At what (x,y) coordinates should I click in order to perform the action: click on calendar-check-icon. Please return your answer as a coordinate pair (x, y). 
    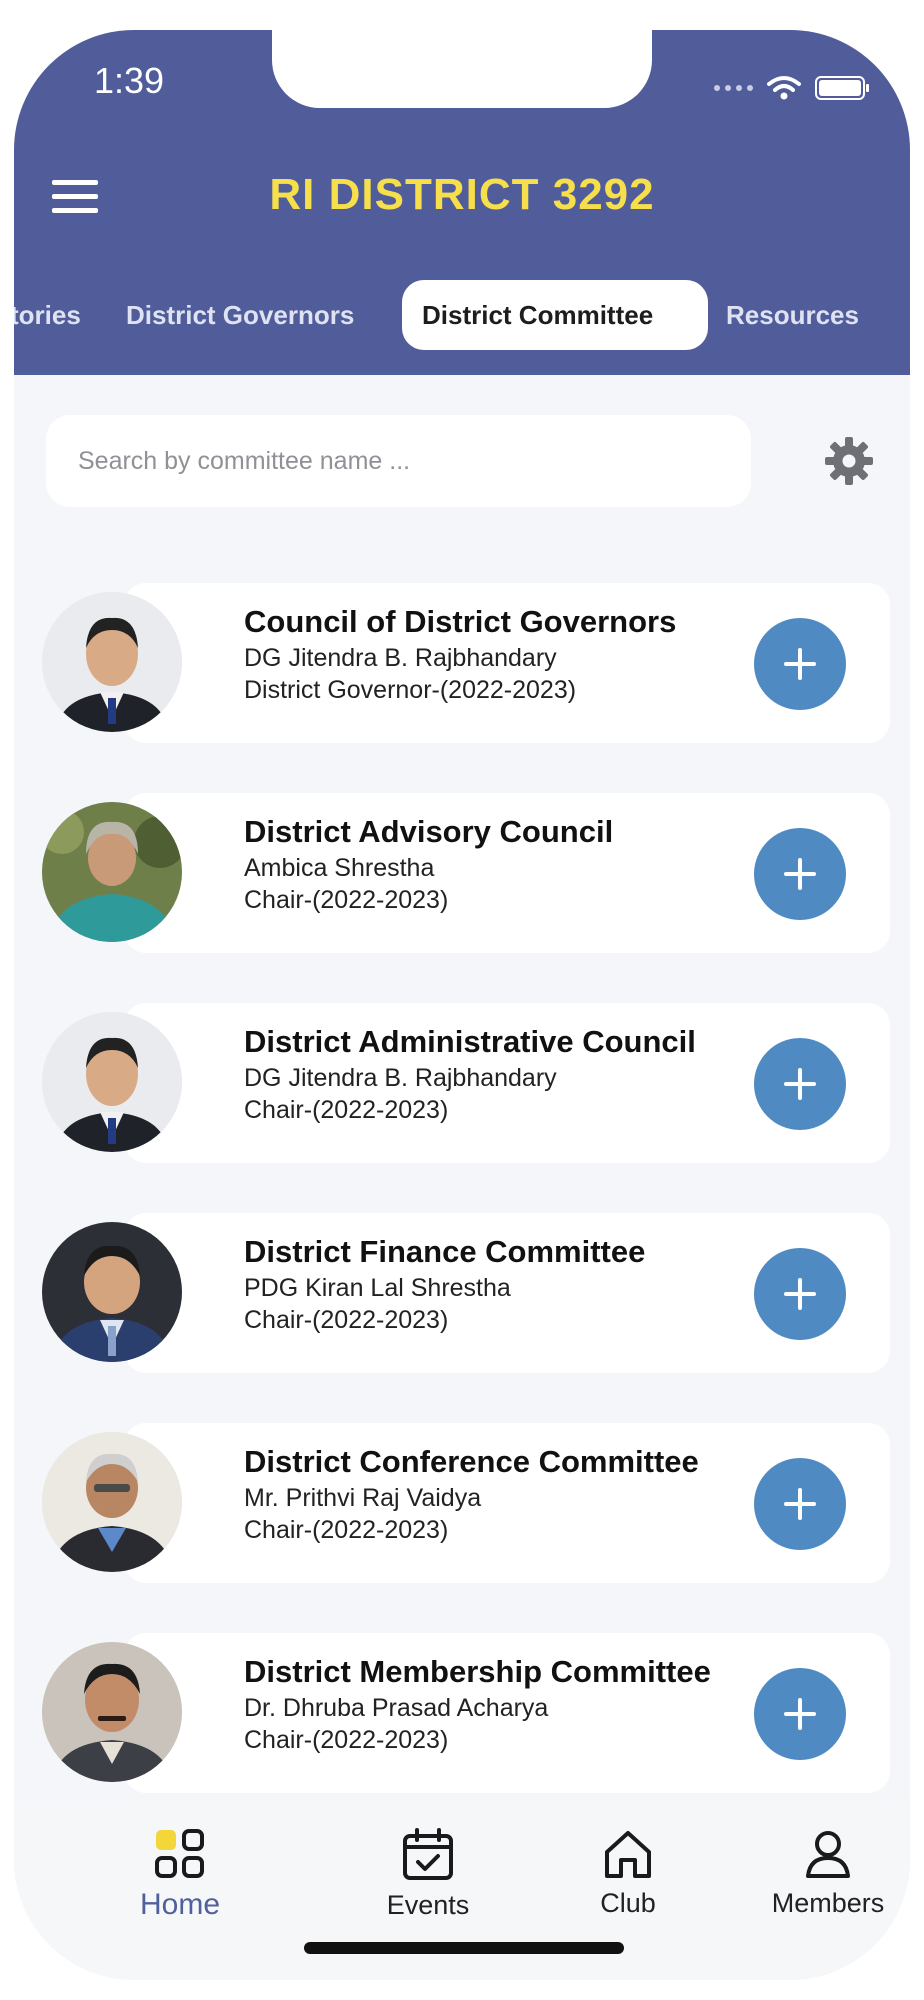
    Looking at the image, I should click on (428, 1854).